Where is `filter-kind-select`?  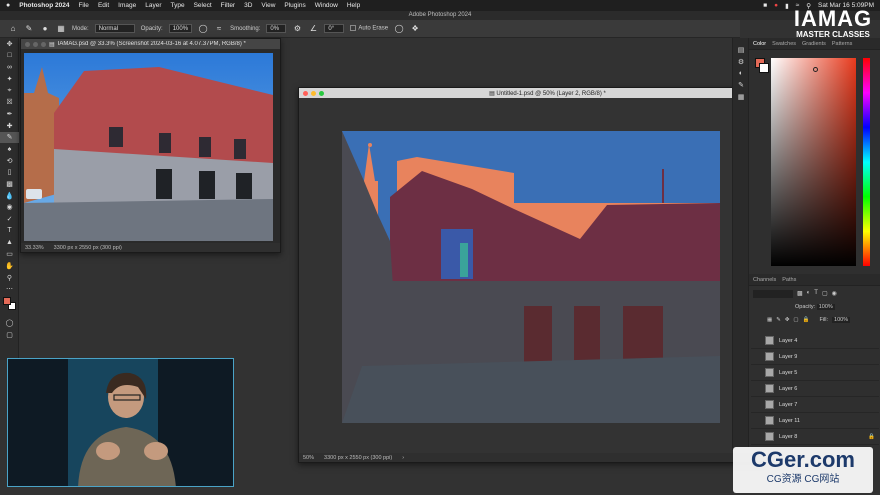 filter-kind-select is located at coordinates (773, 294).